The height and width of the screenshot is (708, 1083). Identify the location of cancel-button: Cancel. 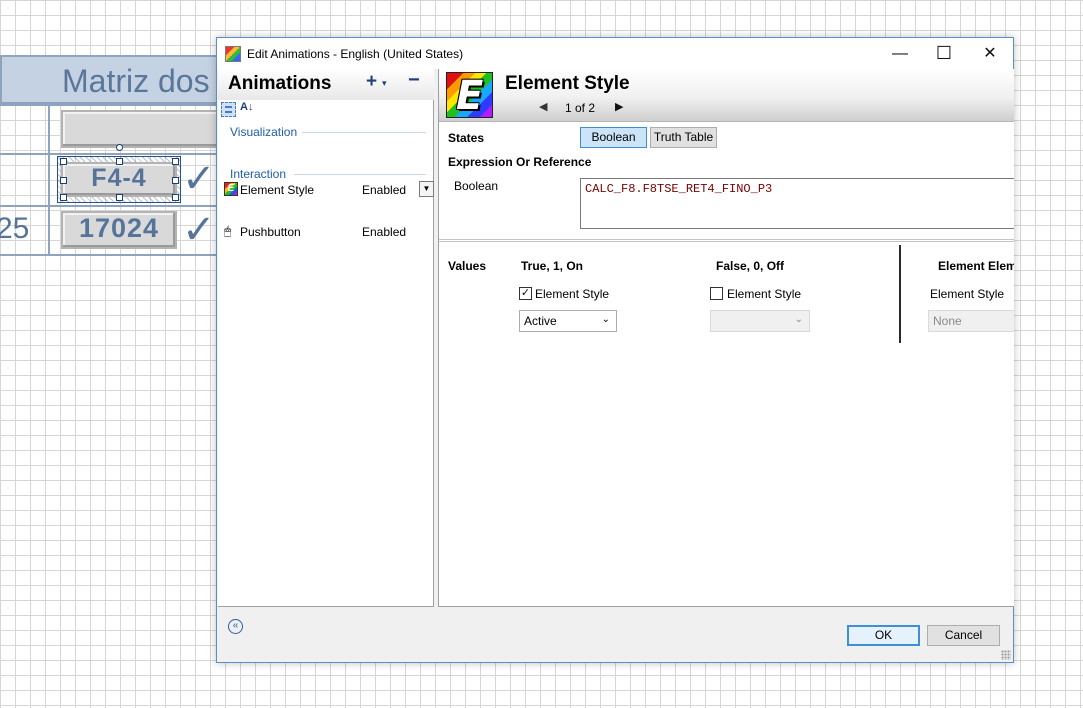
(963, 635).